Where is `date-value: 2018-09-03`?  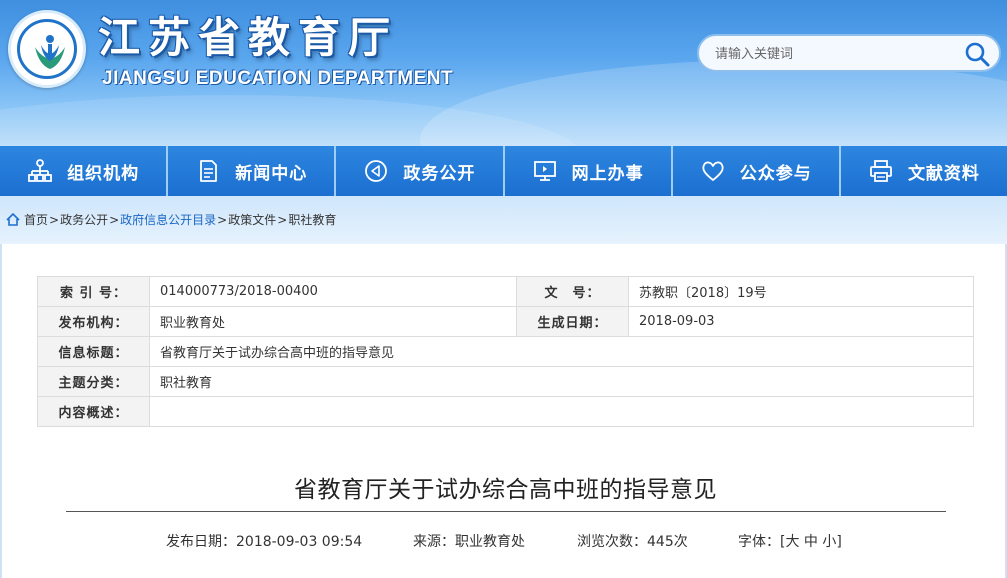 date-value: 2018-09-03 is located at coordinates (801, 321).